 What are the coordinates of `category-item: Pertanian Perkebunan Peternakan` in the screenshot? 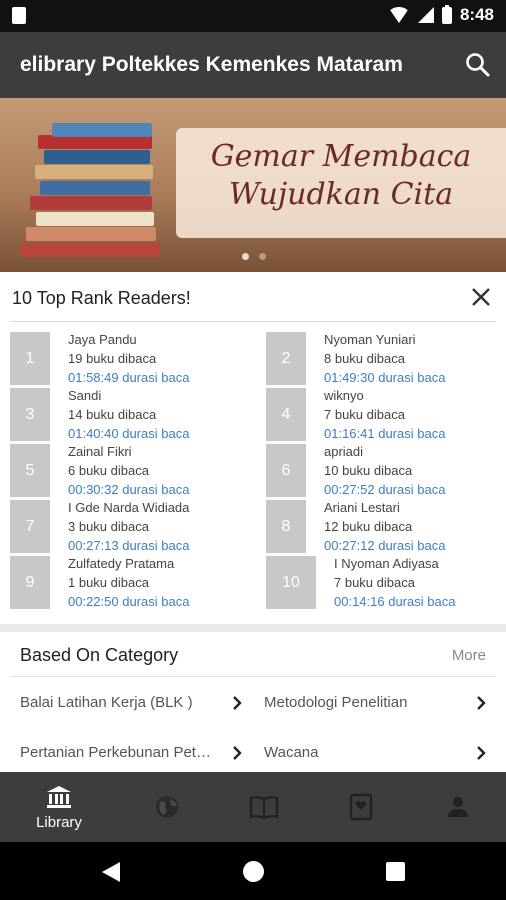 It's located at (133, 753).